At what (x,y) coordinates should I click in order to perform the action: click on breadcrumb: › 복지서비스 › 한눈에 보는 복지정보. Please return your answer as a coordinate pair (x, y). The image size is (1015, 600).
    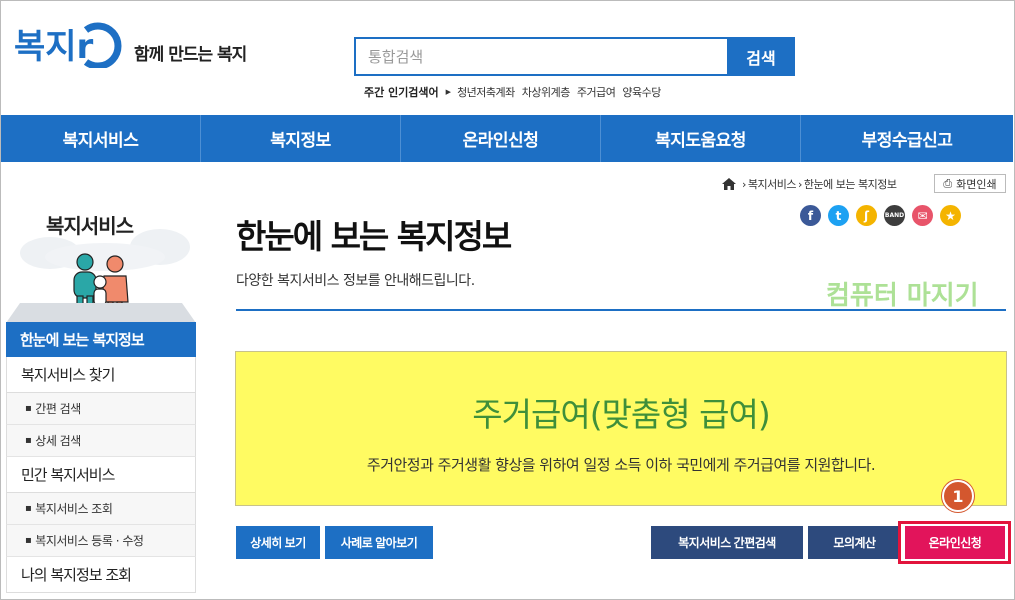
    Looking at the image, I should click on (809, 184).